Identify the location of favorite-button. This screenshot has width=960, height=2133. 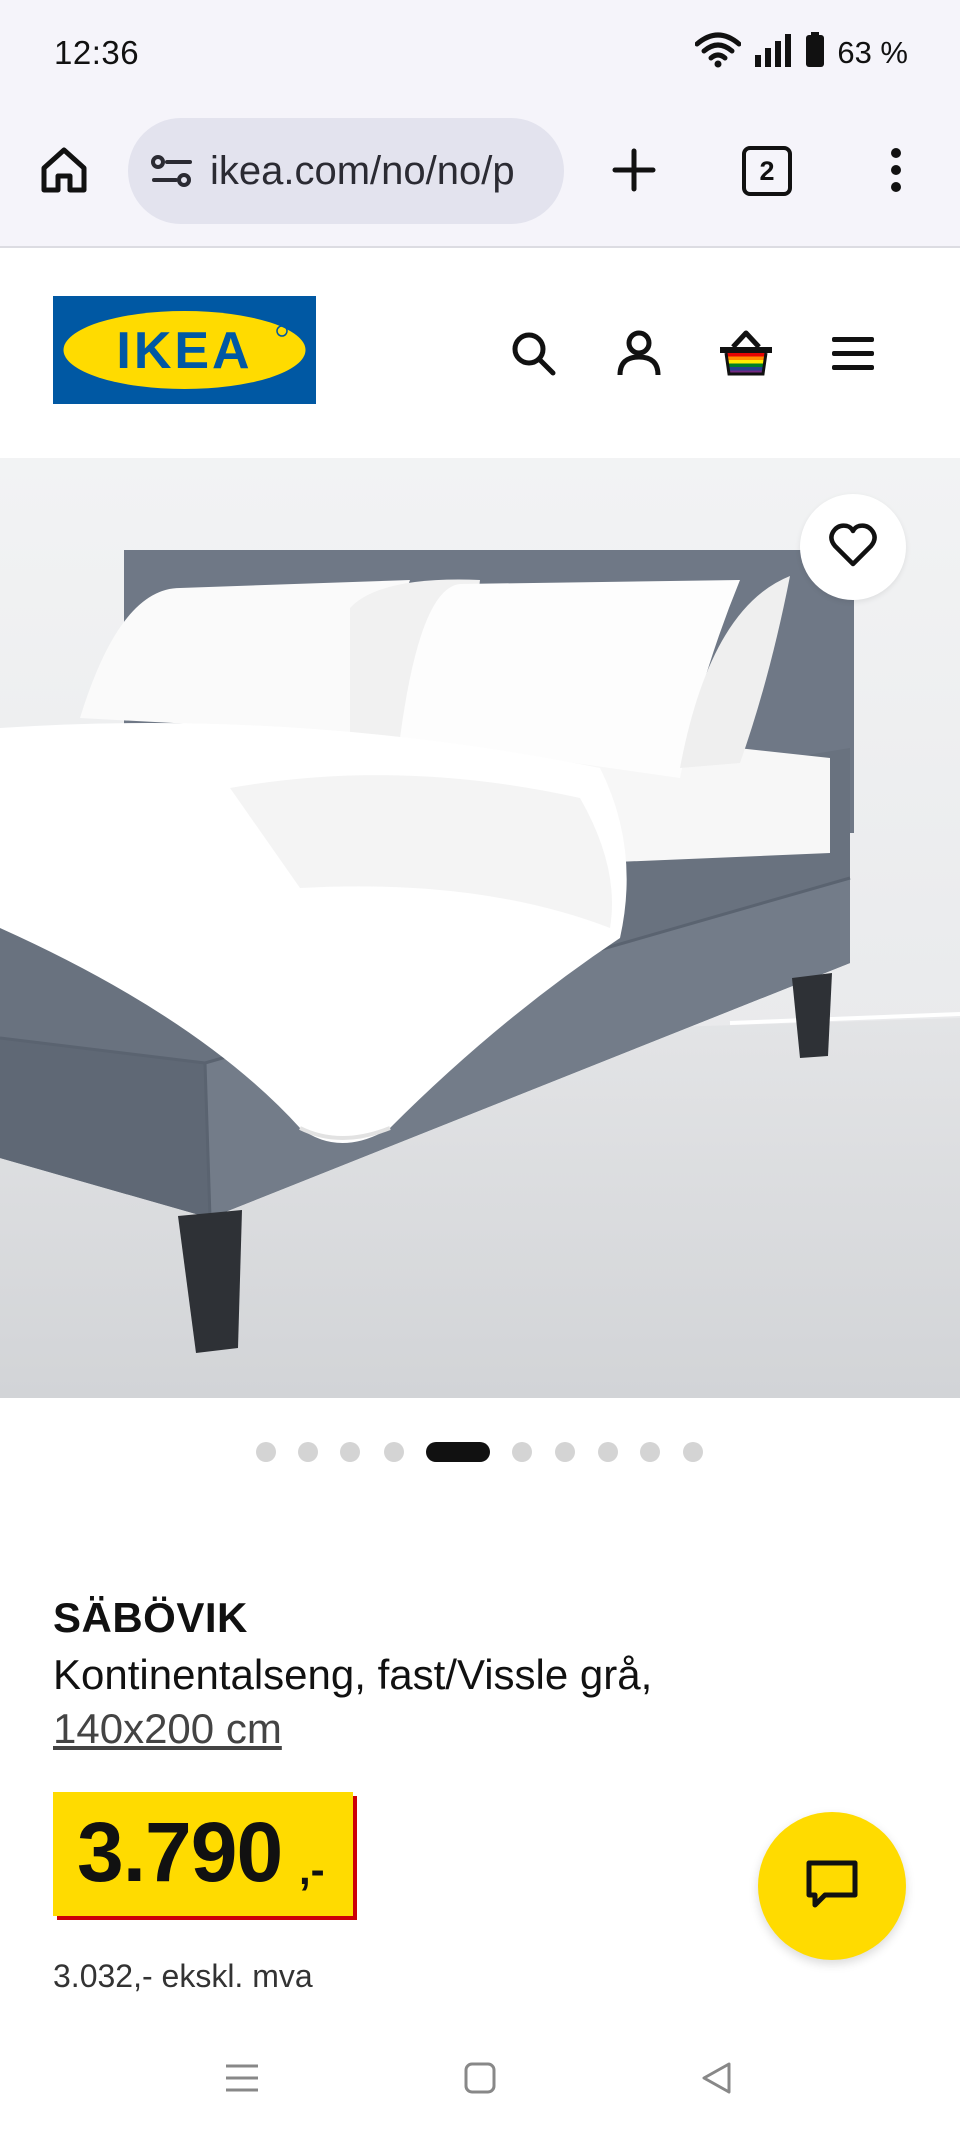
(853, 547).